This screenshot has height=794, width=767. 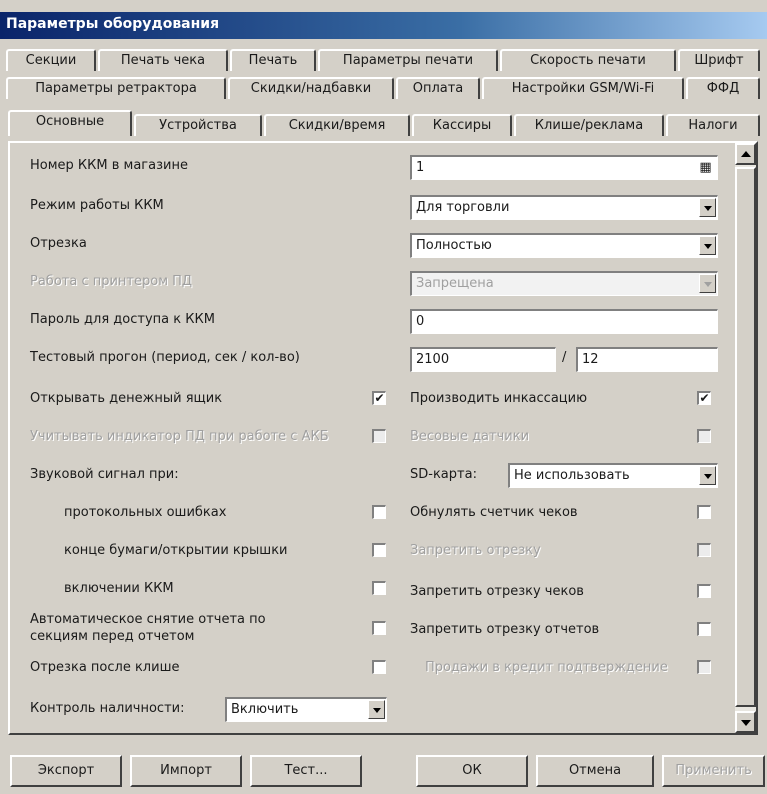 What do you see at coordinates (564, 207) in the screenshot?
I see `mode-select: Для торговли` at bounding box center [564, 207].